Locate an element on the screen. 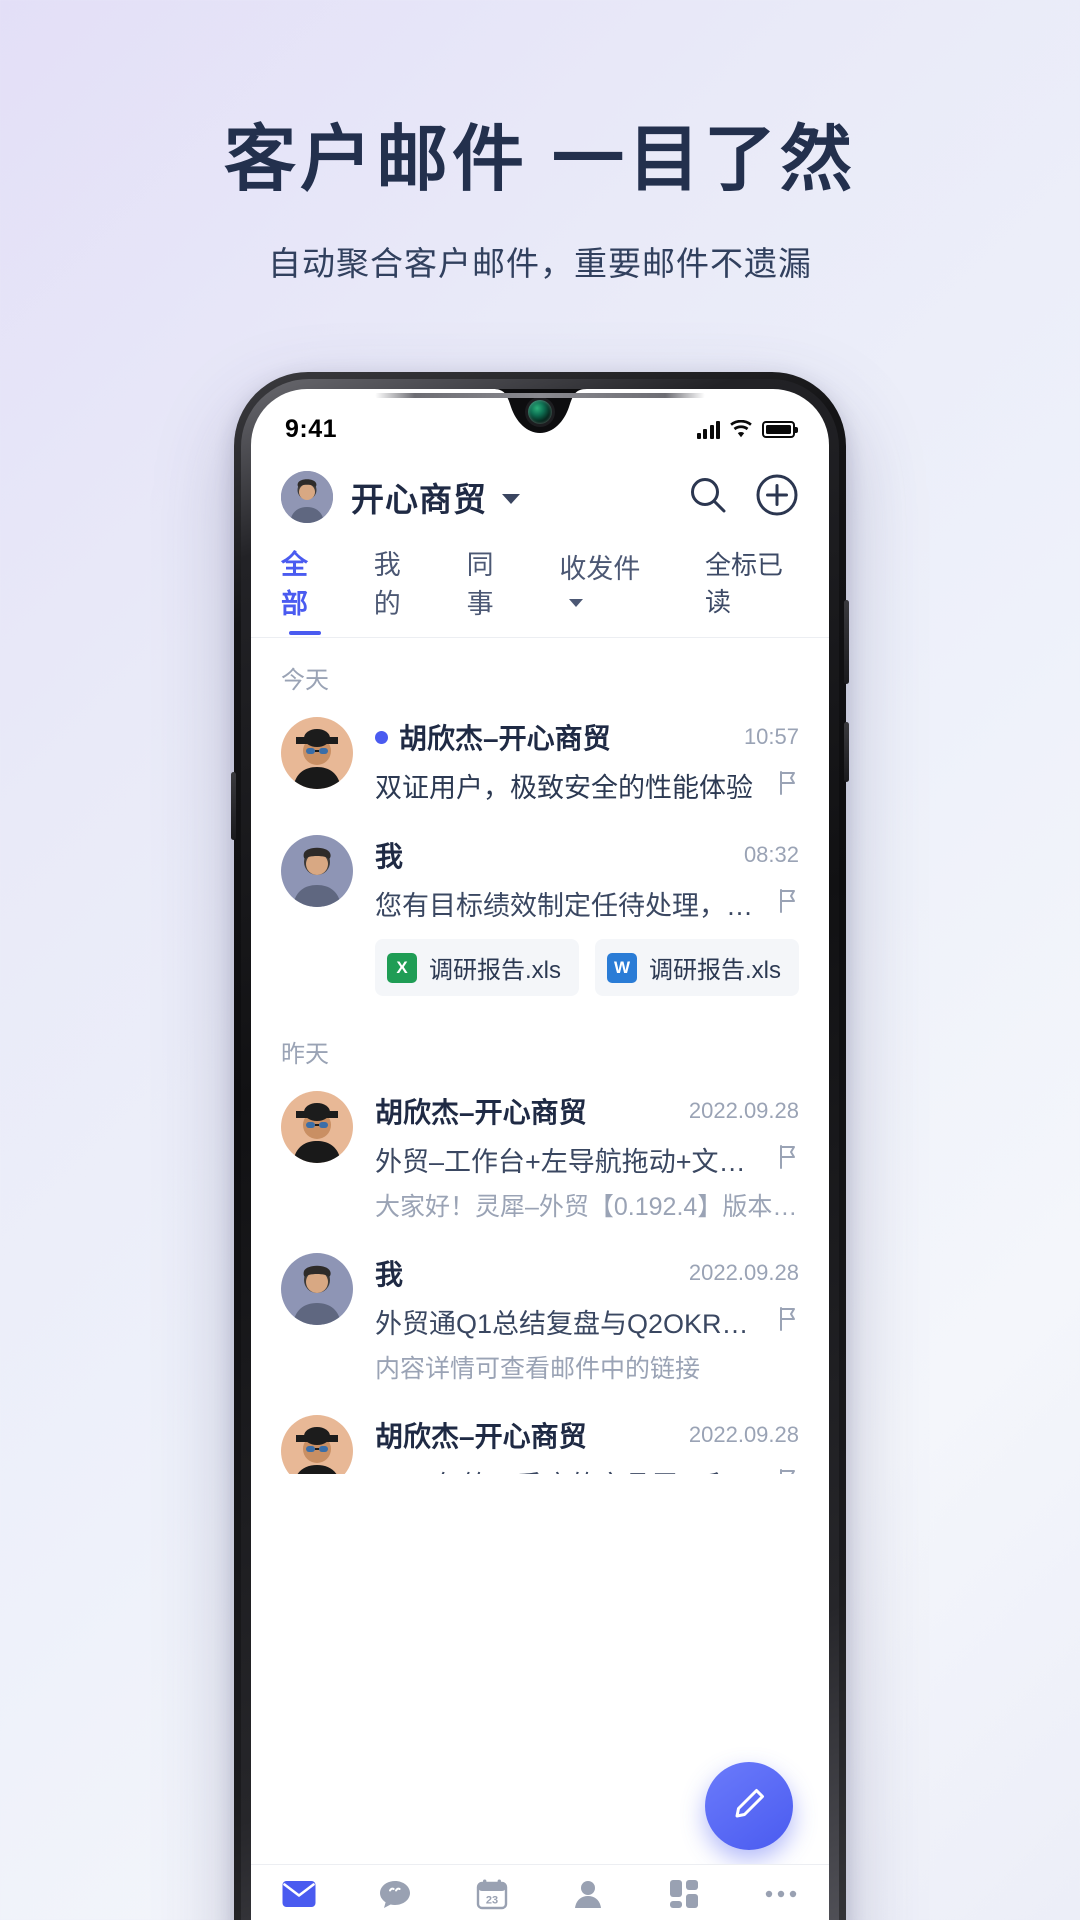 The width and height of the screenshot is (1080, 1920). chat-icon is located at coordinates (395, 1894).